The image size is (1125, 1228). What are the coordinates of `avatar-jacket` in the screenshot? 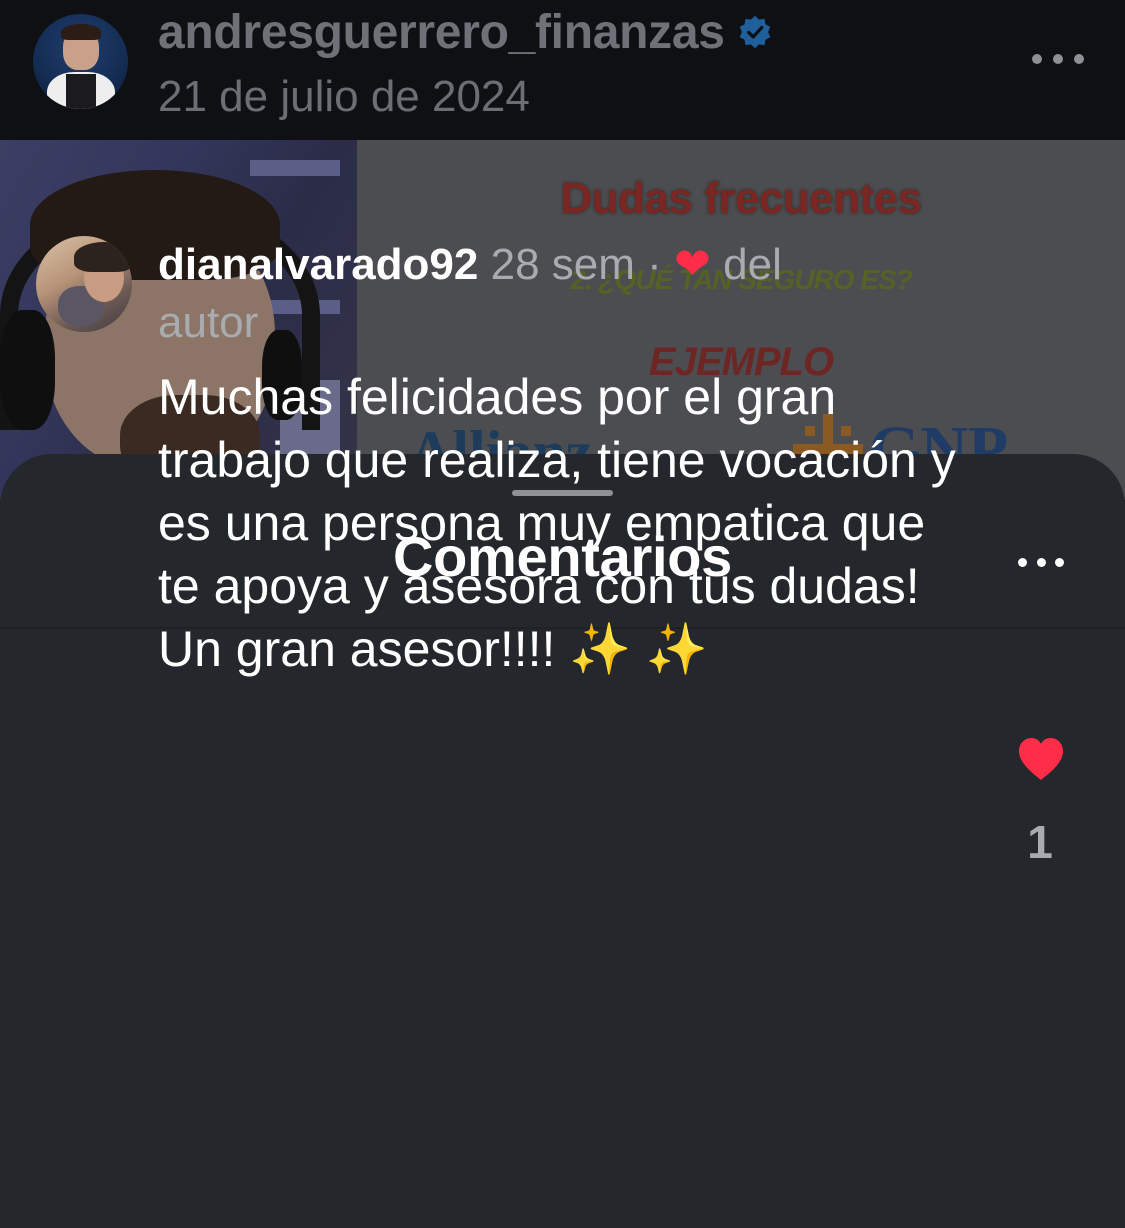 It's located at (81, 91).